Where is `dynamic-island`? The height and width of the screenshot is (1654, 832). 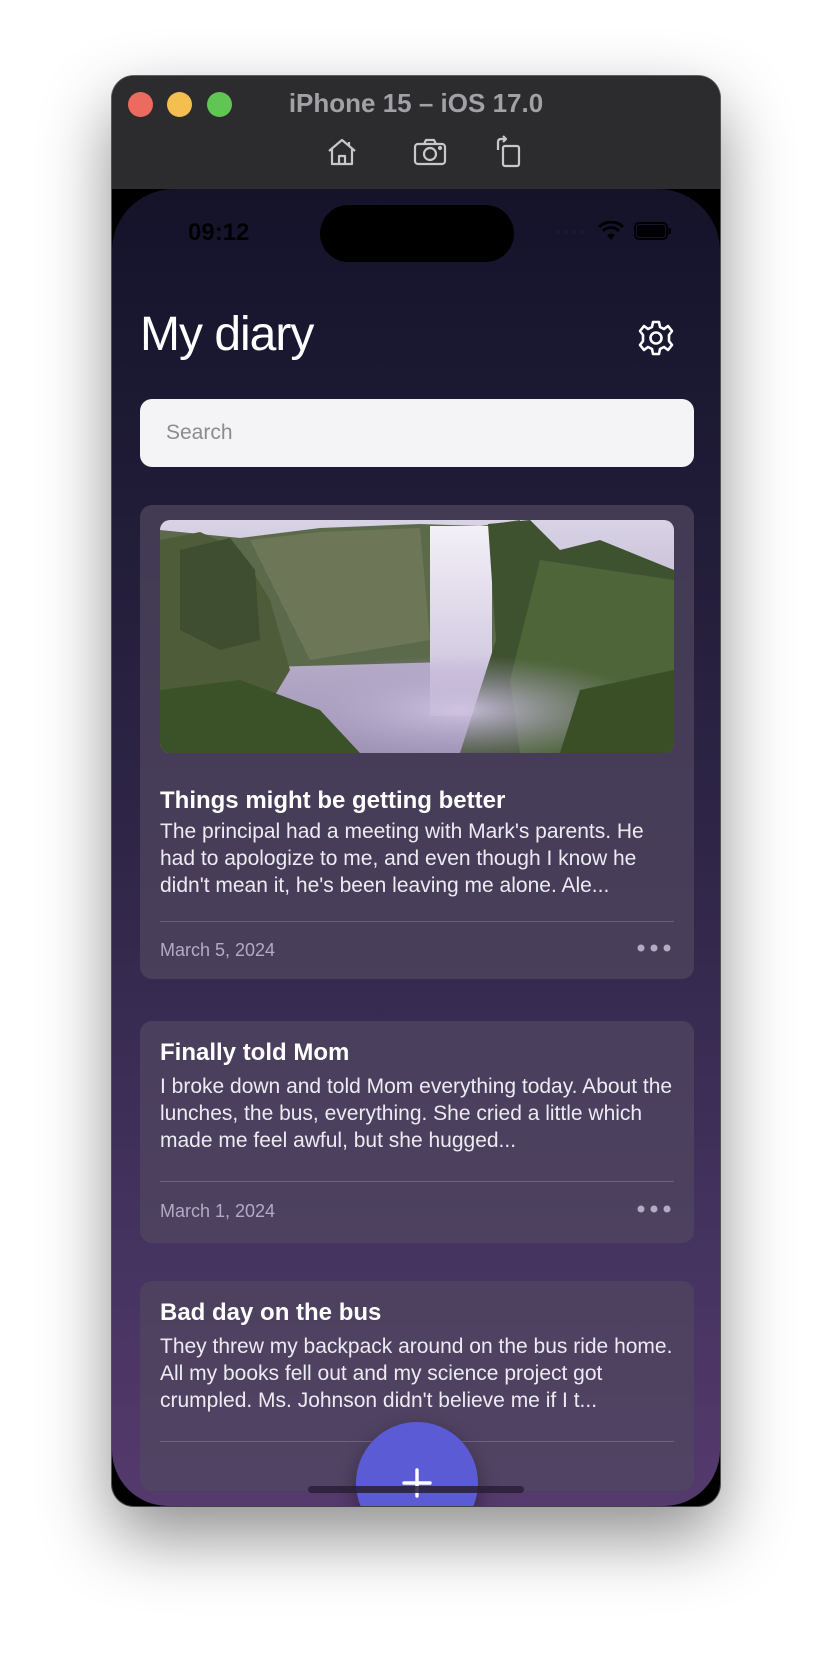
dynamic-island is located at coordinates (417, 233).